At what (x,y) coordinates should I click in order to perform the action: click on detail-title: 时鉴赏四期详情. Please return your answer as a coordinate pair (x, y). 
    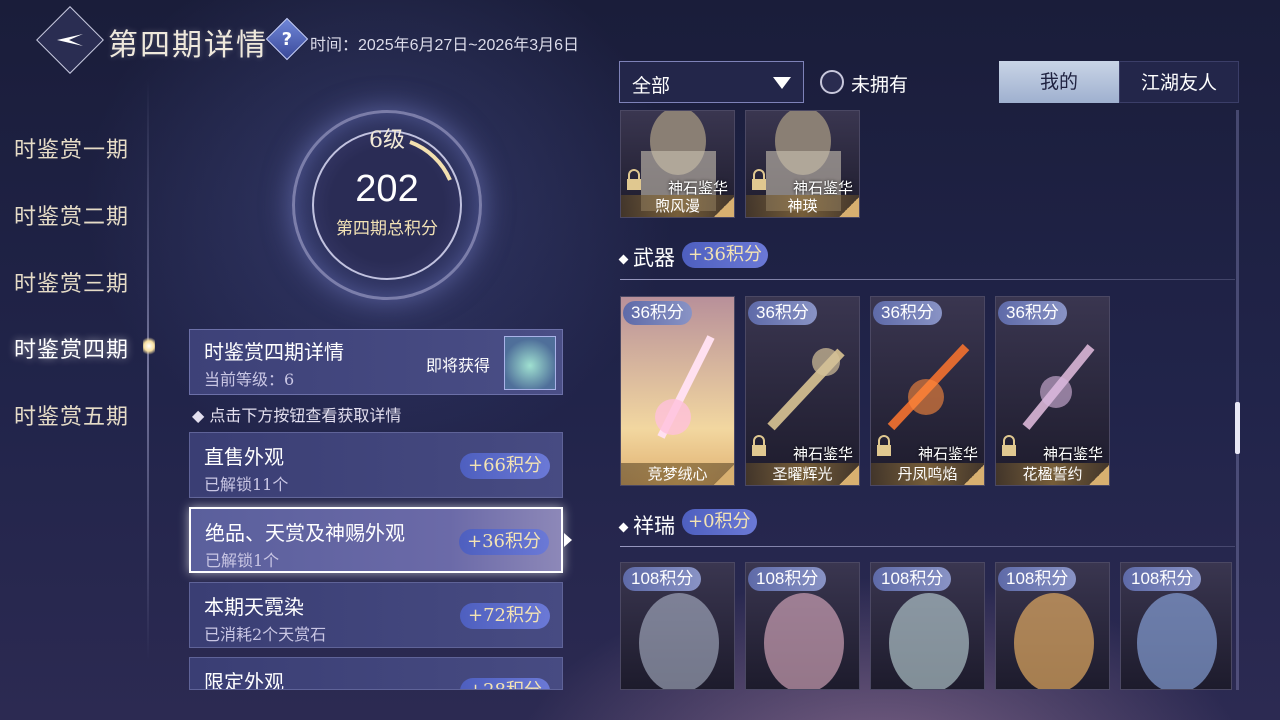
    Looking at the image, I should click on (274, 352).